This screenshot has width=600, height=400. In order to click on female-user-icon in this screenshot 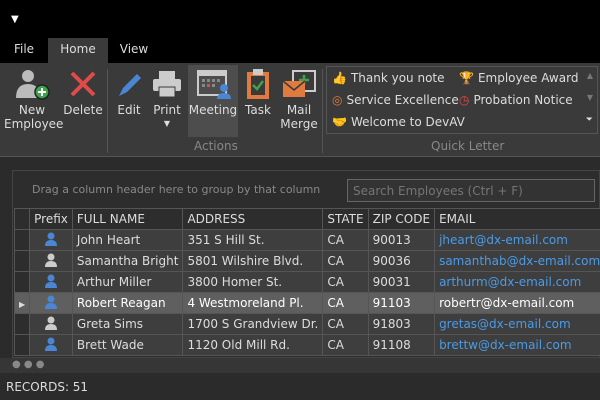, I will do `click(51, 323)`.